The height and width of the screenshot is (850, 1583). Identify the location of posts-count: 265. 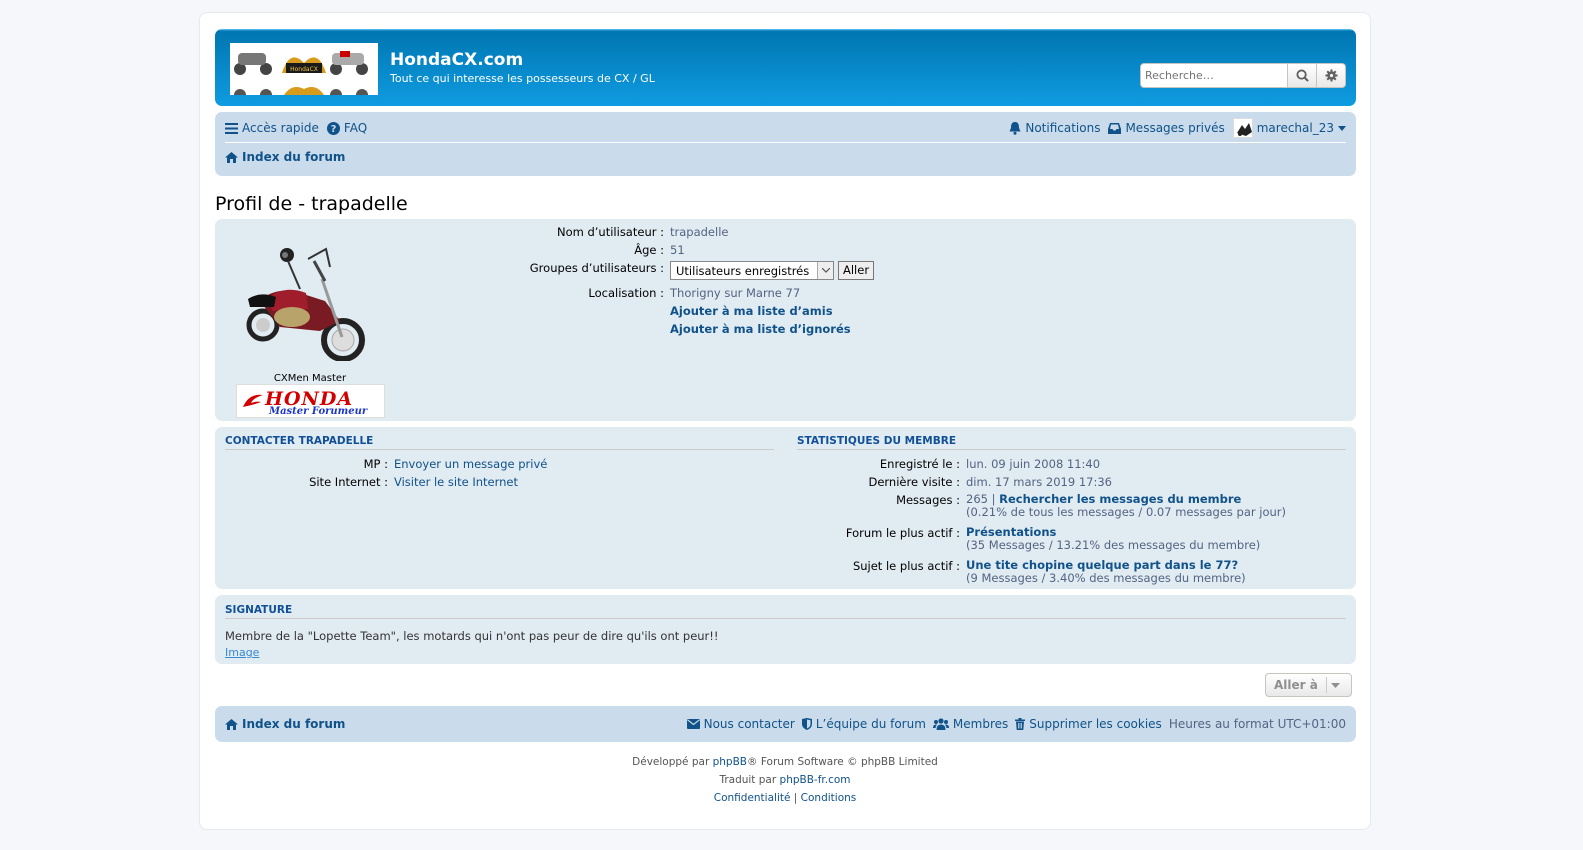
(977, 499).